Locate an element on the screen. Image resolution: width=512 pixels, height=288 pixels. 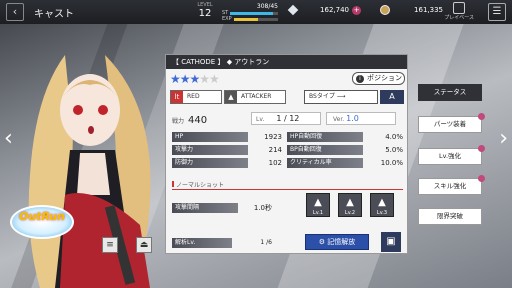
add-gems-button: + is located at coordinates (356, 10).